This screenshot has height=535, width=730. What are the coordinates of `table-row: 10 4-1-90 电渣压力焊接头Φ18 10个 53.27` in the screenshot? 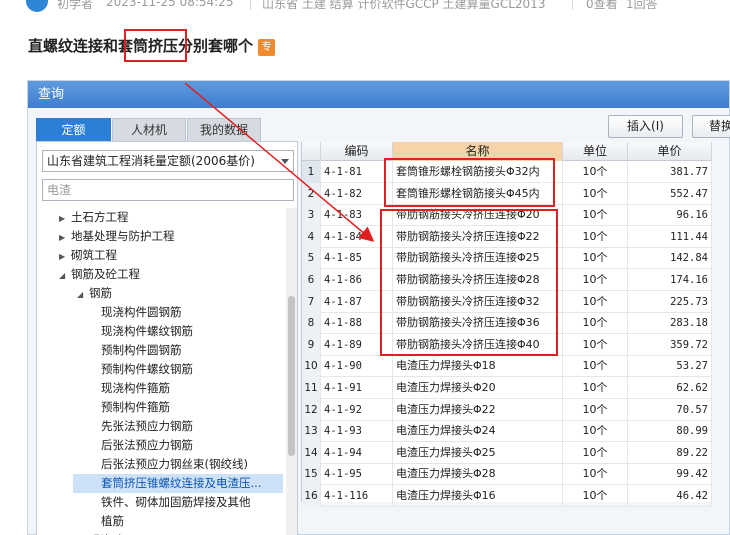 It's located at (507, 366).